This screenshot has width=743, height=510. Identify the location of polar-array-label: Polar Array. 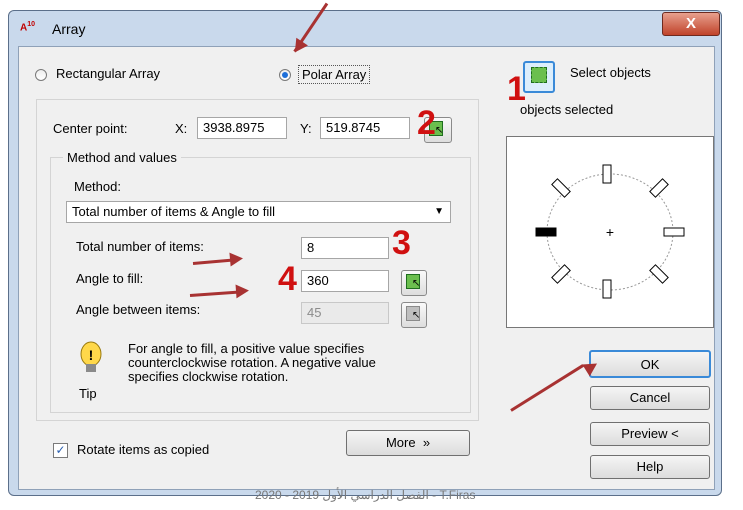
(334, 74).